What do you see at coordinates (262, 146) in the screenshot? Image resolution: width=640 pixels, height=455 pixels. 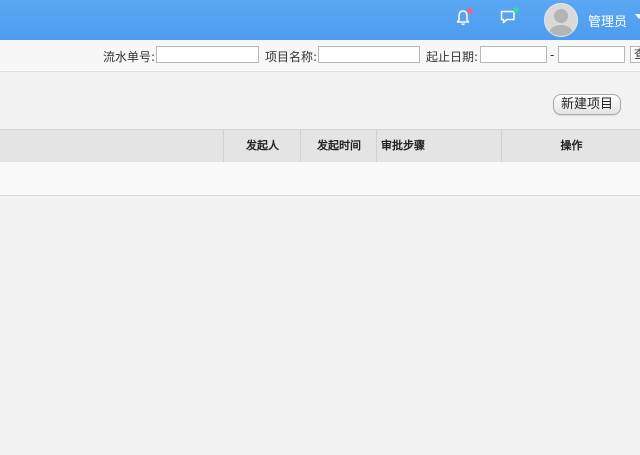 I see `column-header-initiator: 发起人` at bounding box center [262, 146].